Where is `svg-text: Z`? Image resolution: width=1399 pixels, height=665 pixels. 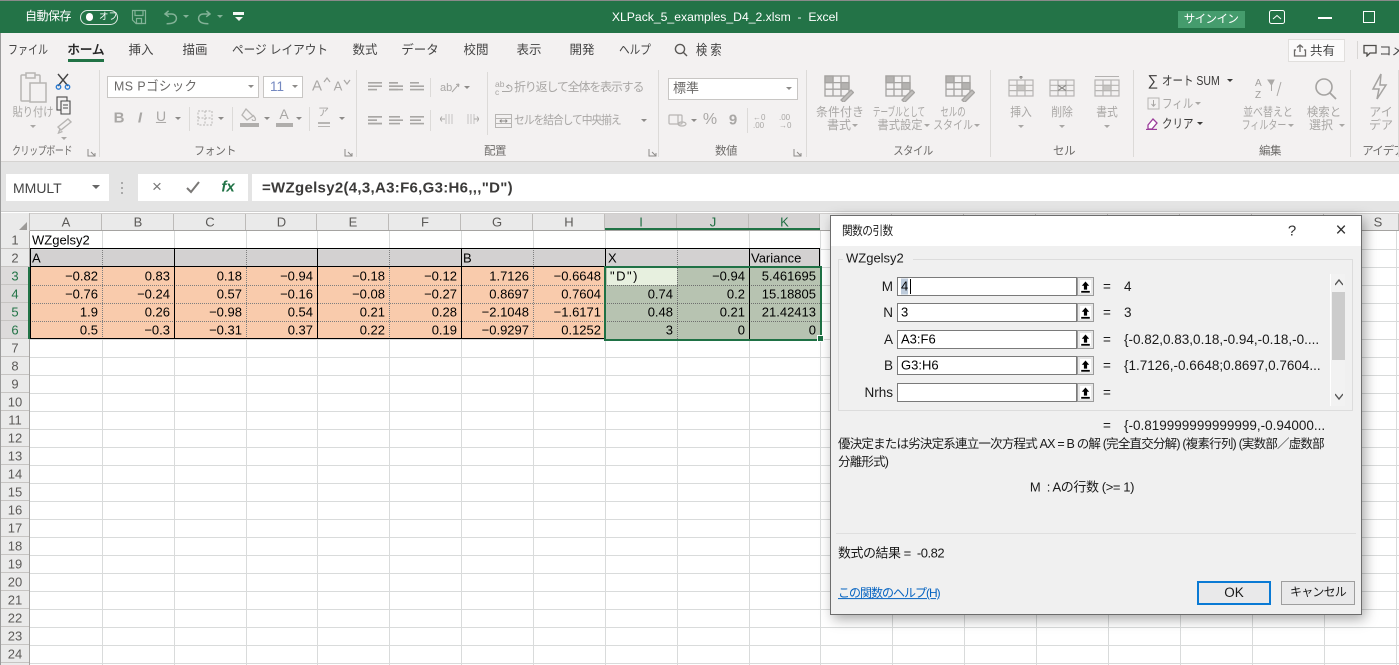 svg-text: Z is located at coordinates (1258, 95).